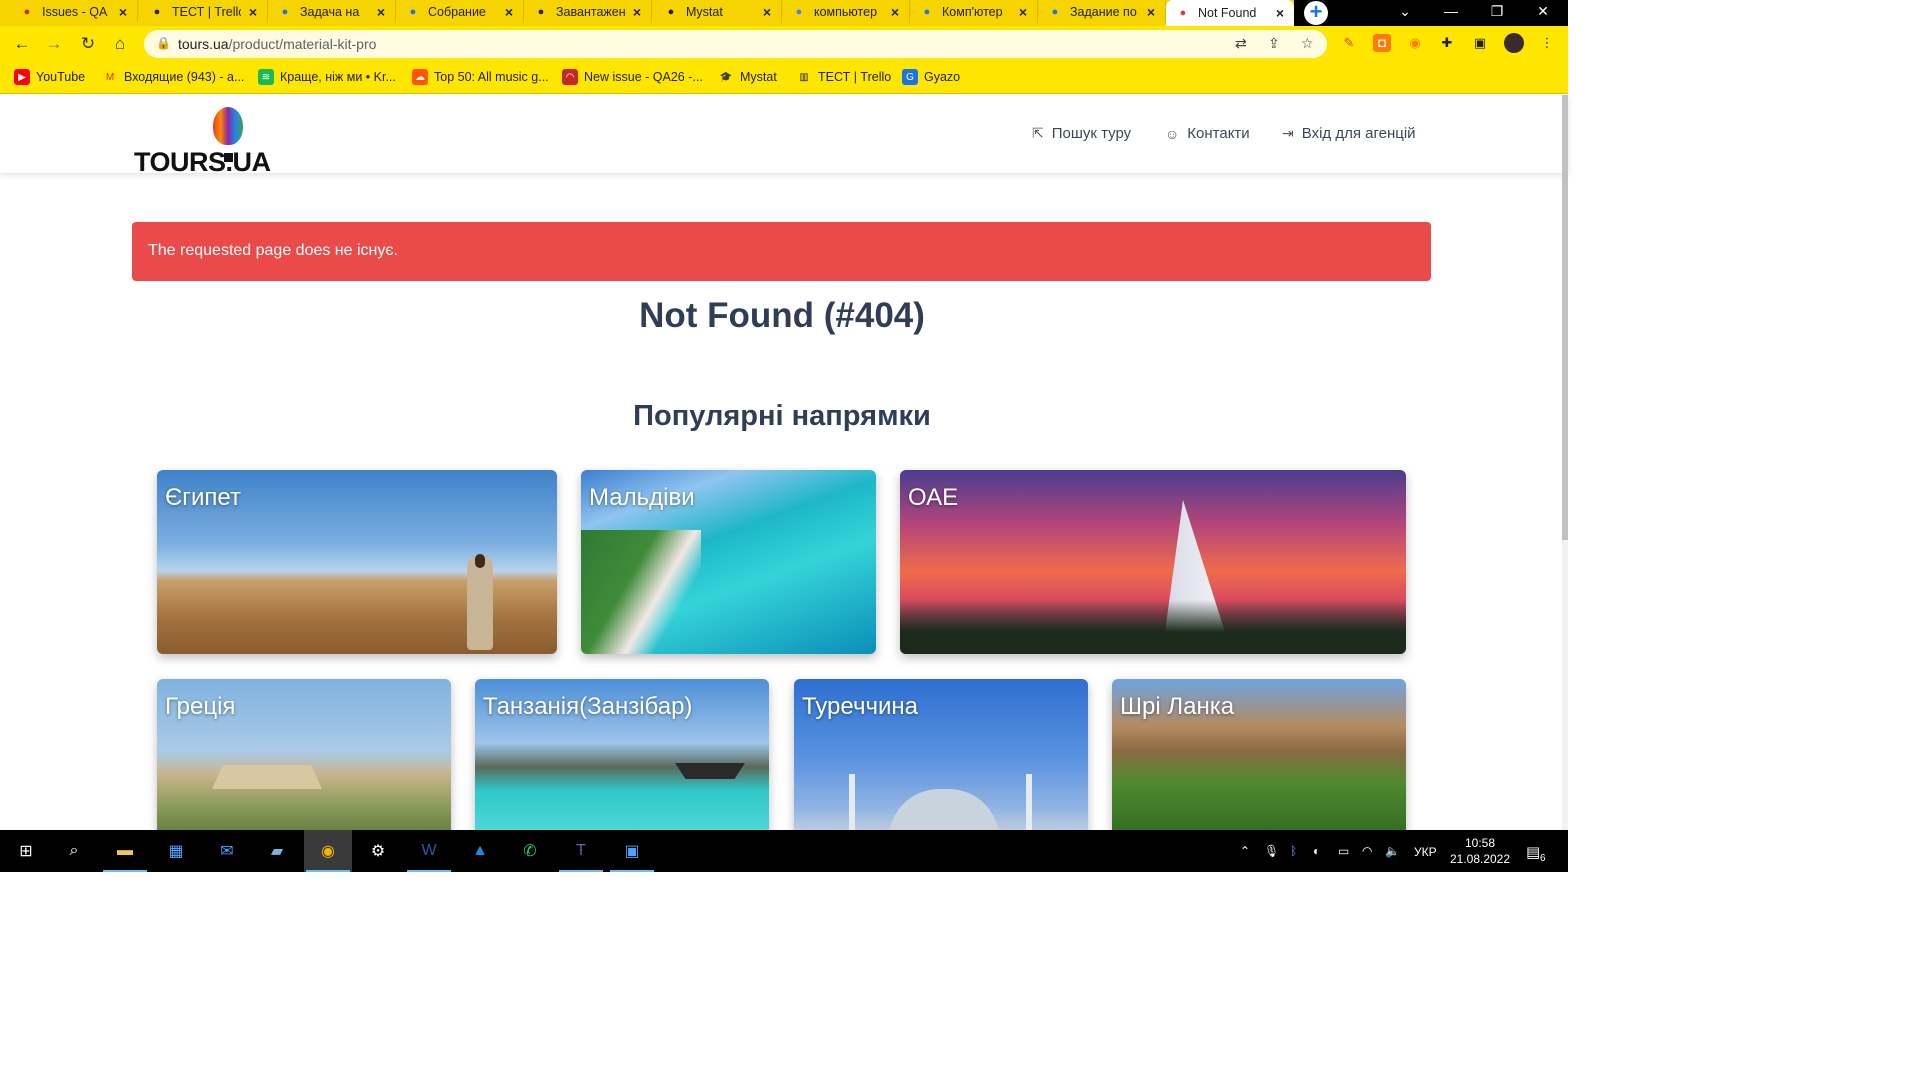 This screenshot has width=1920, height=1068. What do you see at coordinates (227, 851) in the screenshot?
I see `mail-icon: ✉` at bounding box center [227, 851].